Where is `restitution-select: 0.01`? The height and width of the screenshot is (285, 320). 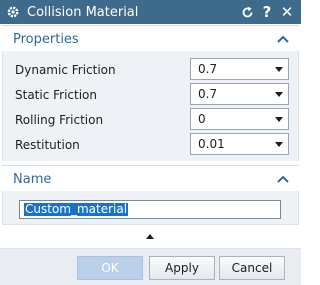
restitution-select: 0.01 is located at coordinates (239, 144).